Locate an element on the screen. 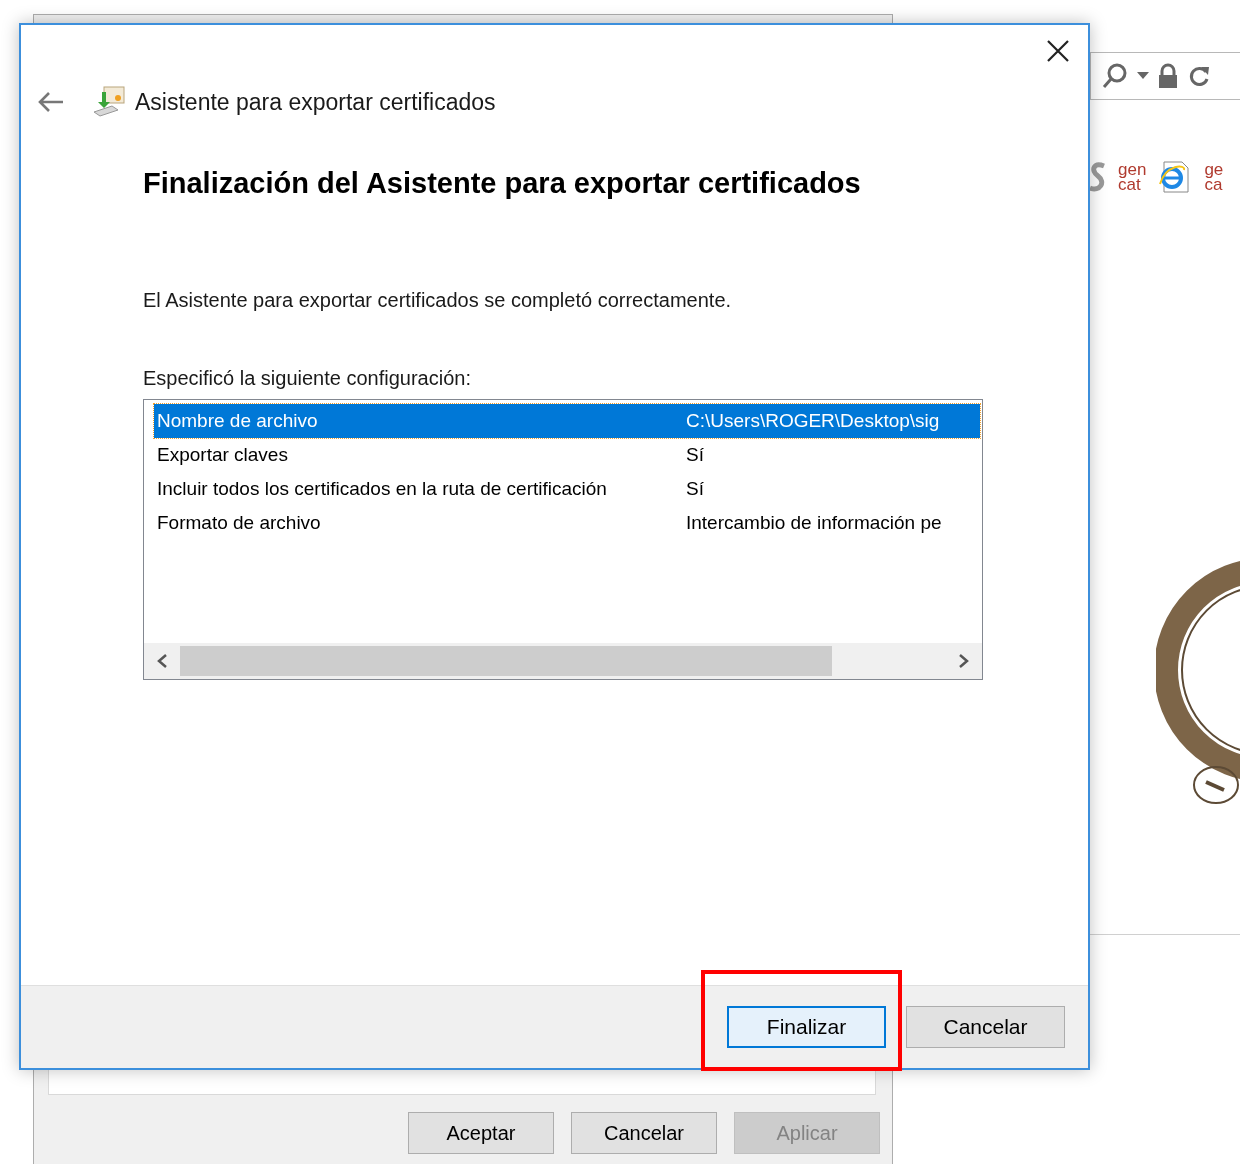 This screenshot has width=1240, height=1164. favorite-link: gen cat is located at coordinates (1132, 177).